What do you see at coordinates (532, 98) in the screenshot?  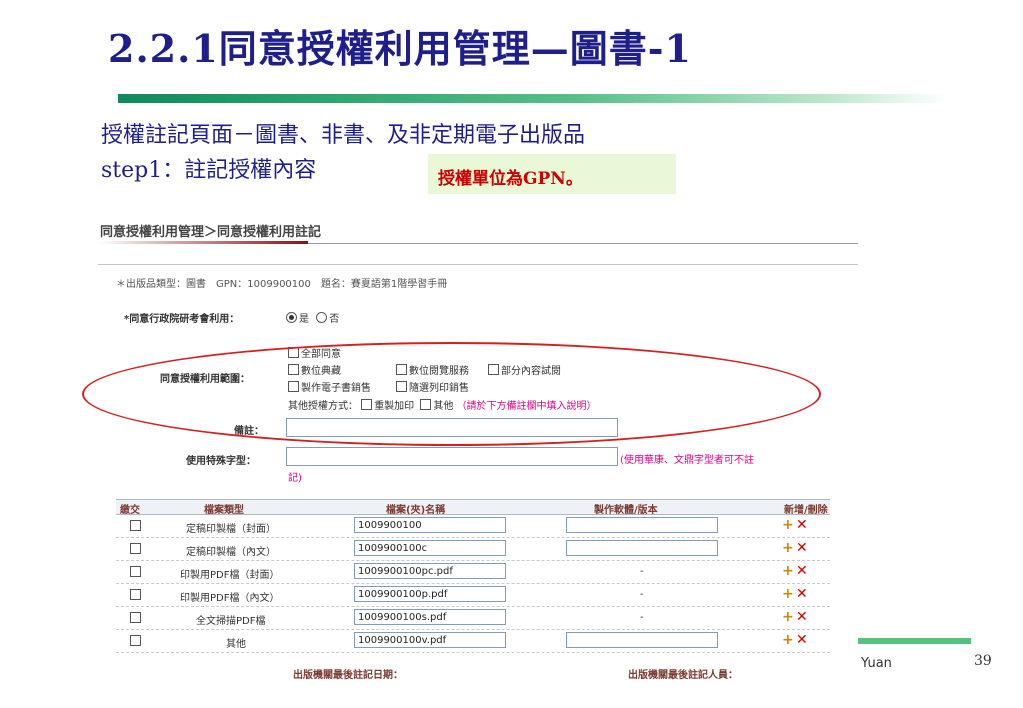 I see `title-underline` at bounding box center [532, 98].